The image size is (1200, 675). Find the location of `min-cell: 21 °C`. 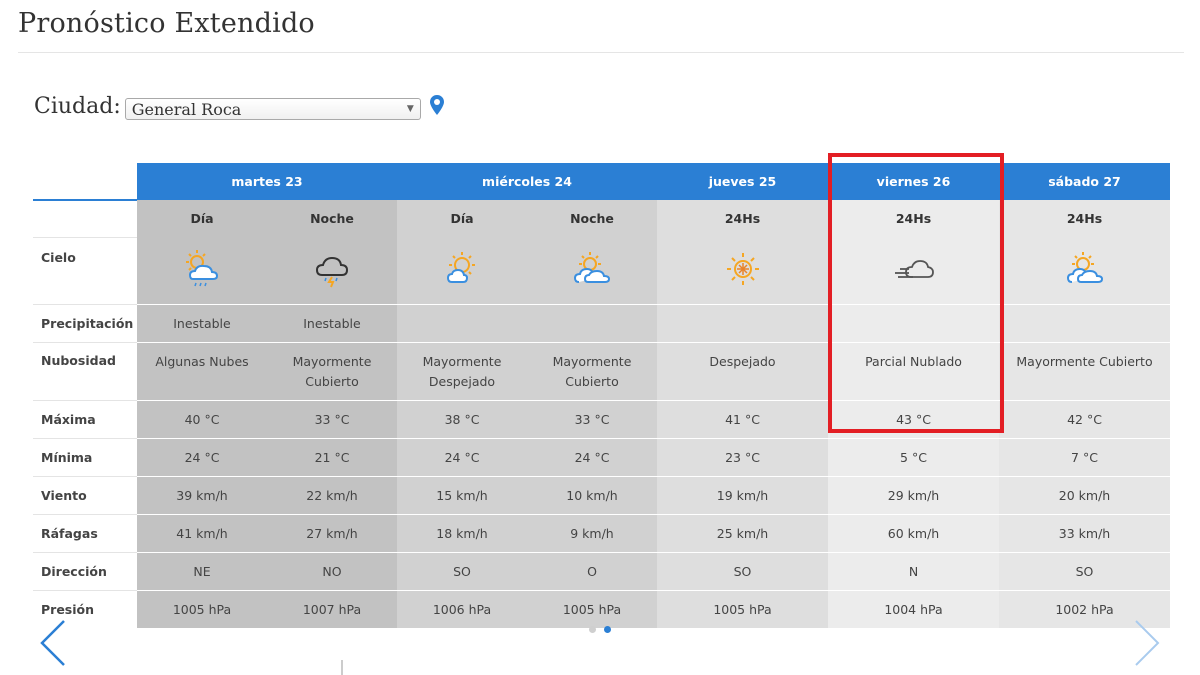

min-cell: 21 °C is located at coordinates (332, 457).